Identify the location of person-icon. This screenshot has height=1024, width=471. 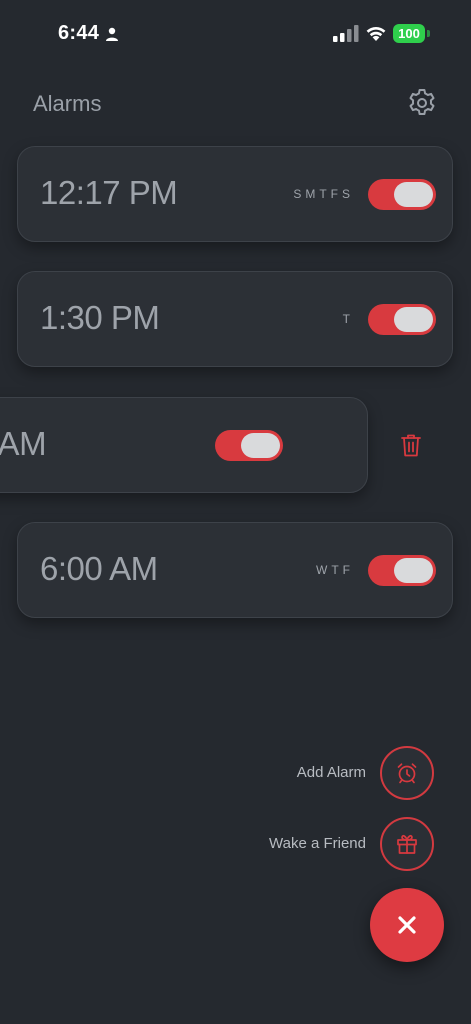
(112, 34).